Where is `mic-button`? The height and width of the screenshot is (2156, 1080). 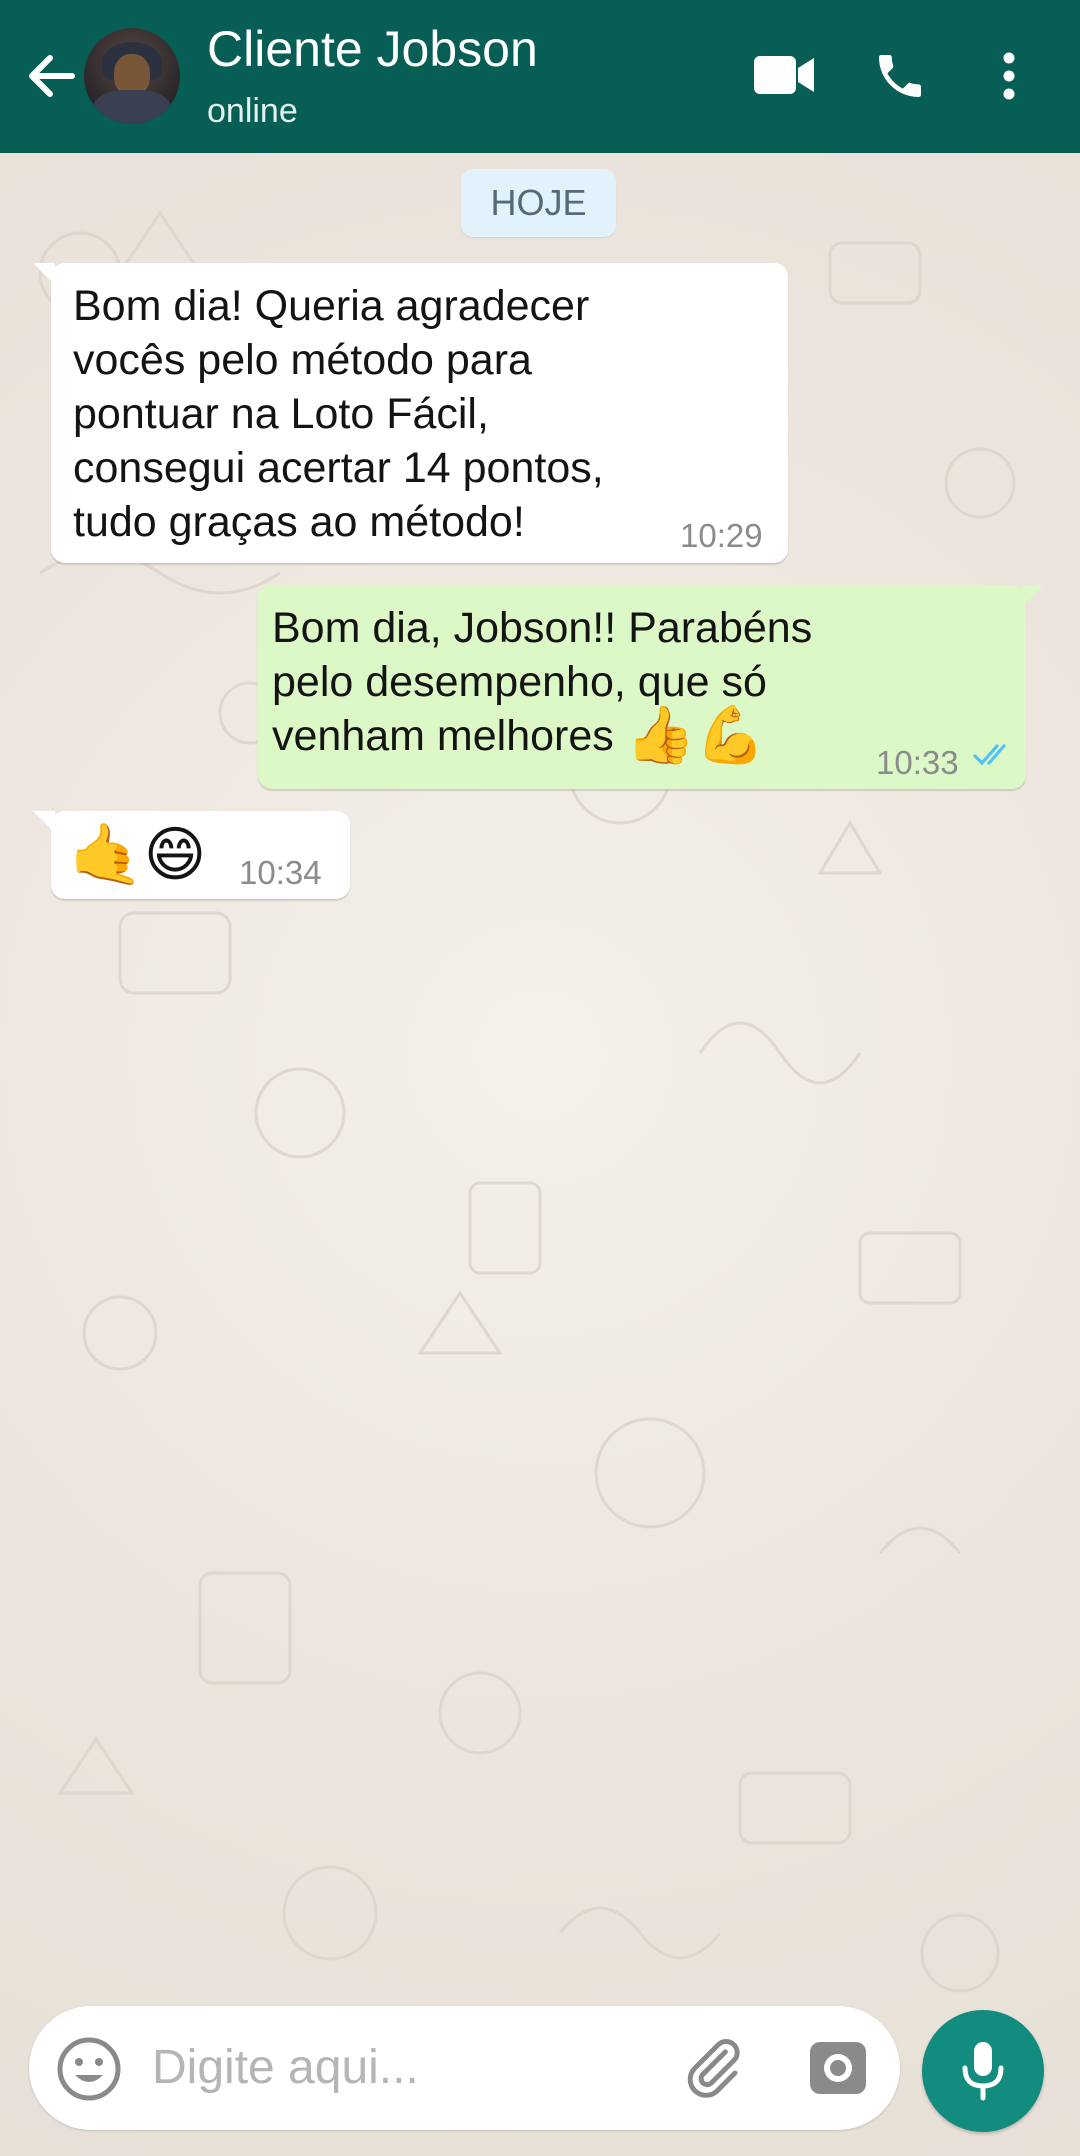
mic-button is located at coordinates (983, 2071).